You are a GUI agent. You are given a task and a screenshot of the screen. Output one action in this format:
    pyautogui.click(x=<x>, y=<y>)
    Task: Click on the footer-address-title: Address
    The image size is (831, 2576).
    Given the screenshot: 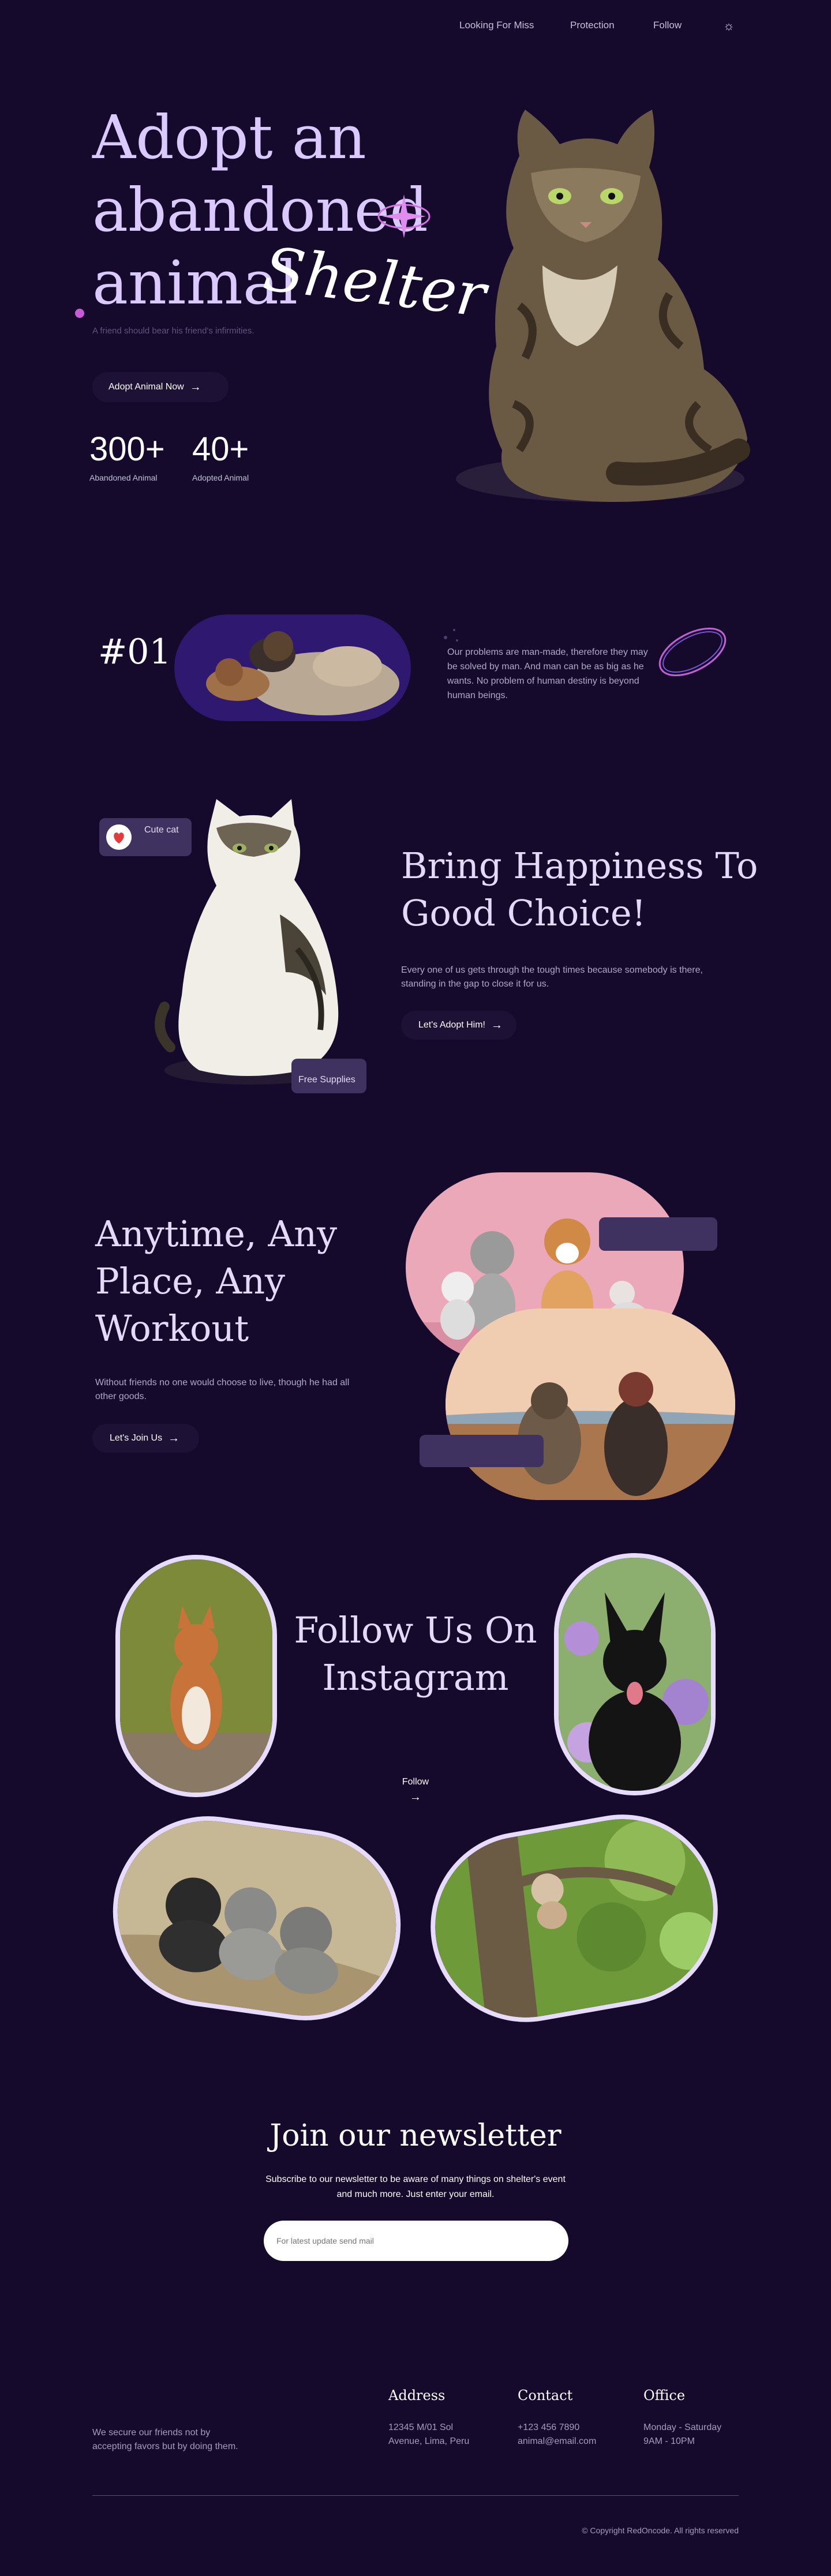 What is the action you would take?
    pyautogui.click(x=417, y=2395)
    